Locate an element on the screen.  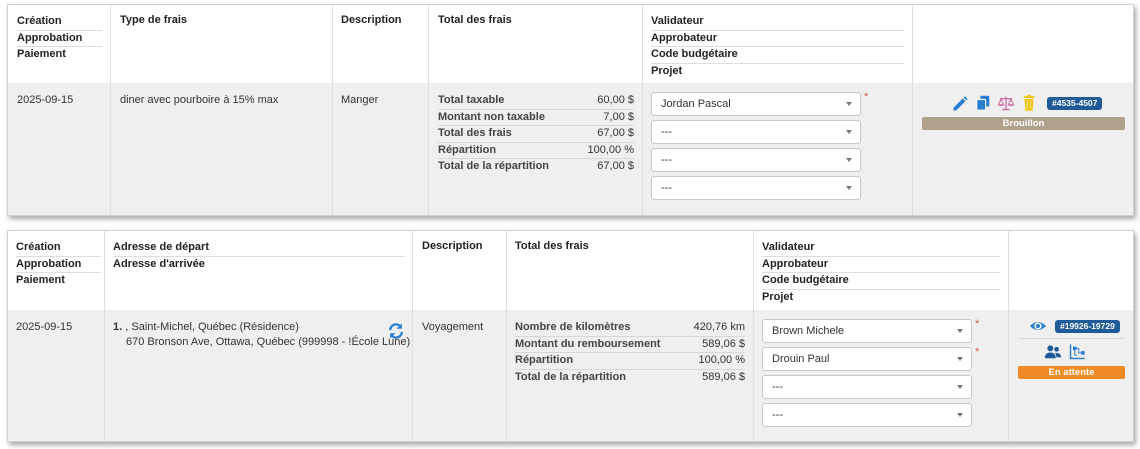
approbateur-select: --- is located at coordinates (756, 132).